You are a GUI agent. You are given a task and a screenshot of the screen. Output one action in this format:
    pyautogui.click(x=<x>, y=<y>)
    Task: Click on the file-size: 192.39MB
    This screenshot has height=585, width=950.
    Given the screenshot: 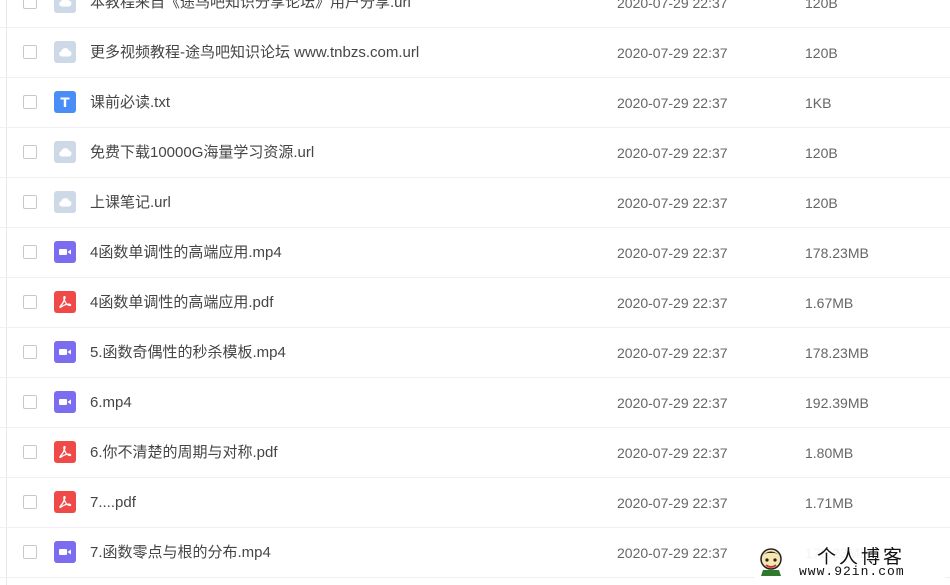 What is the action you would take?
    pyautogui.click(x=837, y=403)
    